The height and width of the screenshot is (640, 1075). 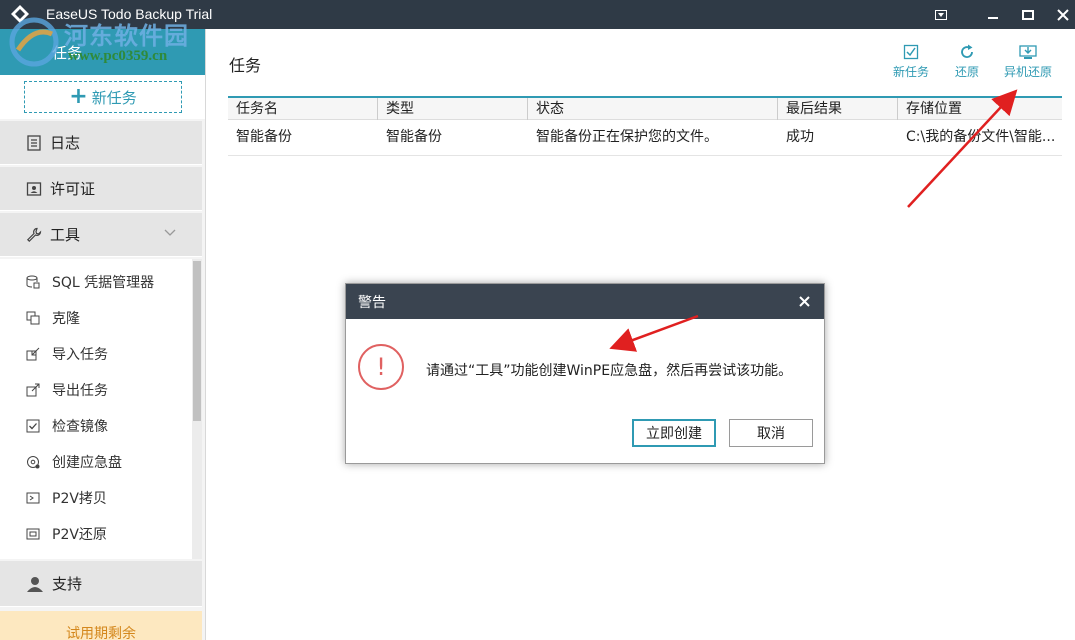 What do you see at coordinates (170, 232) in the screenshot?
I see `chevron-down-icon` at bounding box center [170, 232].